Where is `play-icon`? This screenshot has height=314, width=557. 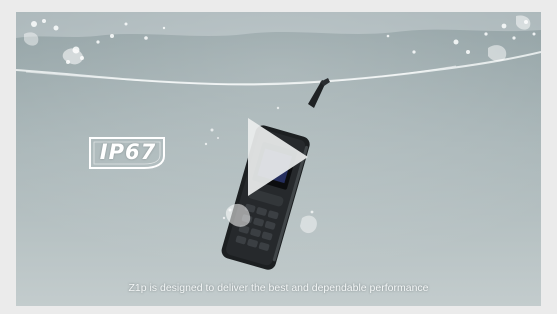
play-icon is located at coordinates (278, 157).